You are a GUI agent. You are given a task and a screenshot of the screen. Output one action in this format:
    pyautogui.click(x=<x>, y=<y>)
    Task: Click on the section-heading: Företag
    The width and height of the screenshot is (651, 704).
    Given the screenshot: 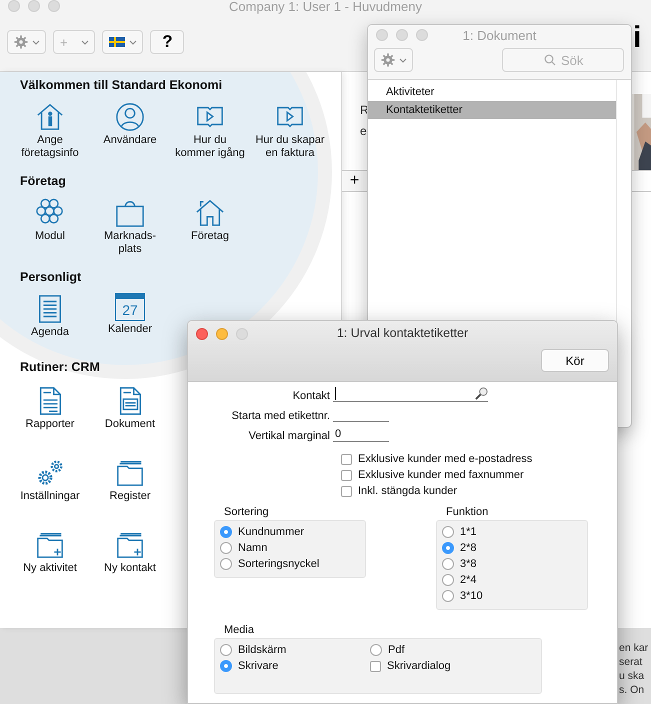 What is the action you would take?
    pyautogui.click(x=43, y=182)
    